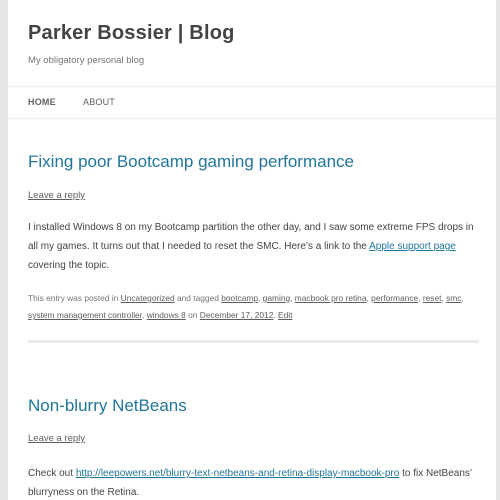 This screenshot has height=500, width=500. What do you see at coordinates (166, 315) in the screenshot?
I see `tag-link: windows 8` at bounding box center [166, 315].